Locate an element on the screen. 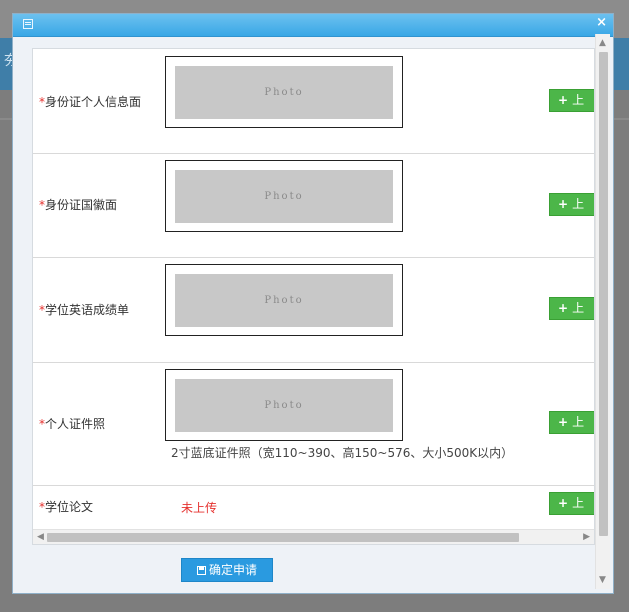 The width and height of the screenshot is (629, 612). label-text: 身份证个人信息面 is located at coordinates (93, 102).